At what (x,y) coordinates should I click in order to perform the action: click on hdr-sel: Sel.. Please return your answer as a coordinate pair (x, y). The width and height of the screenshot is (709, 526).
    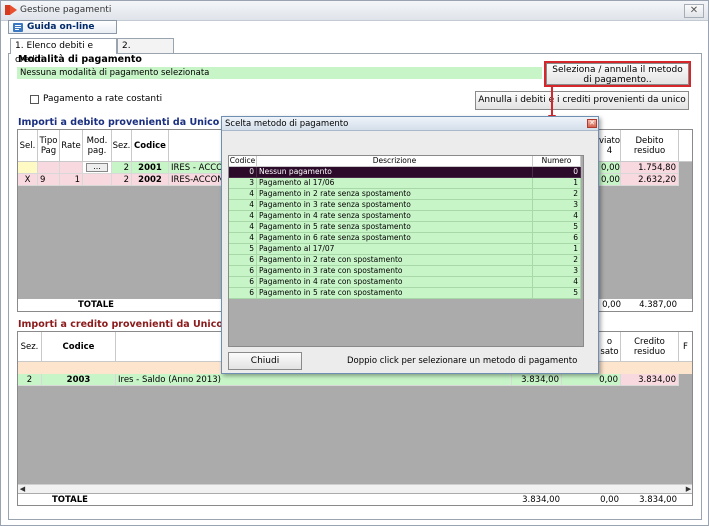
    Looking at the image, I should click on (28, 146).